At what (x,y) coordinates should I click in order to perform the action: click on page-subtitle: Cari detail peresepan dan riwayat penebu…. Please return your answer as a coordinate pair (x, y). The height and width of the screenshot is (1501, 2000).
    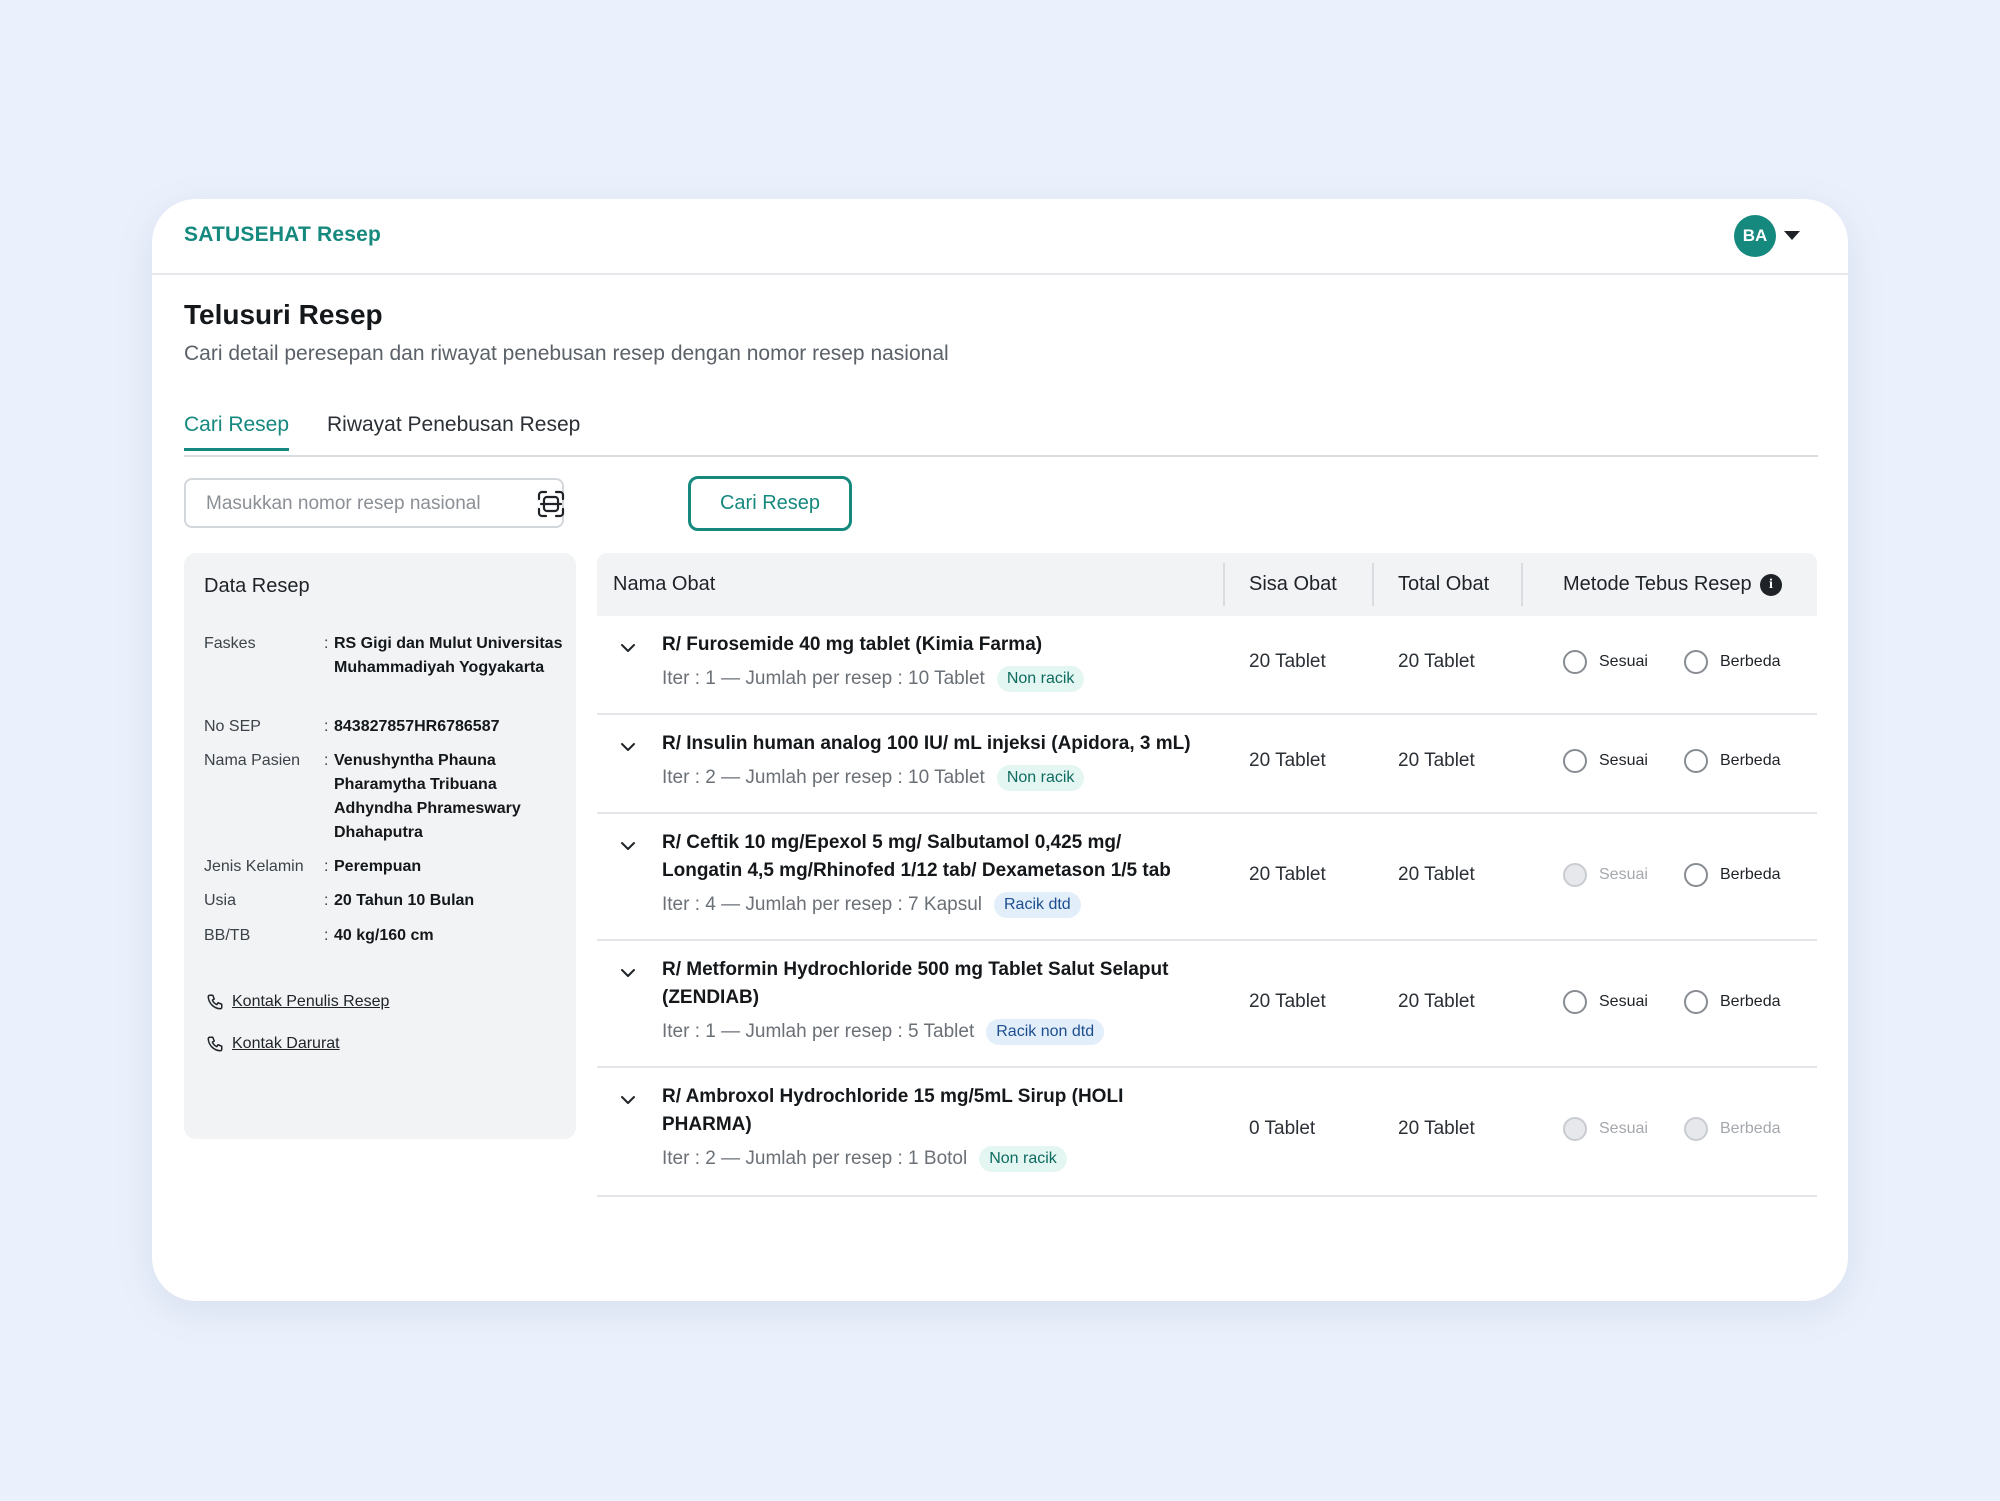
    Looking at the image, I should click on (566, 353).